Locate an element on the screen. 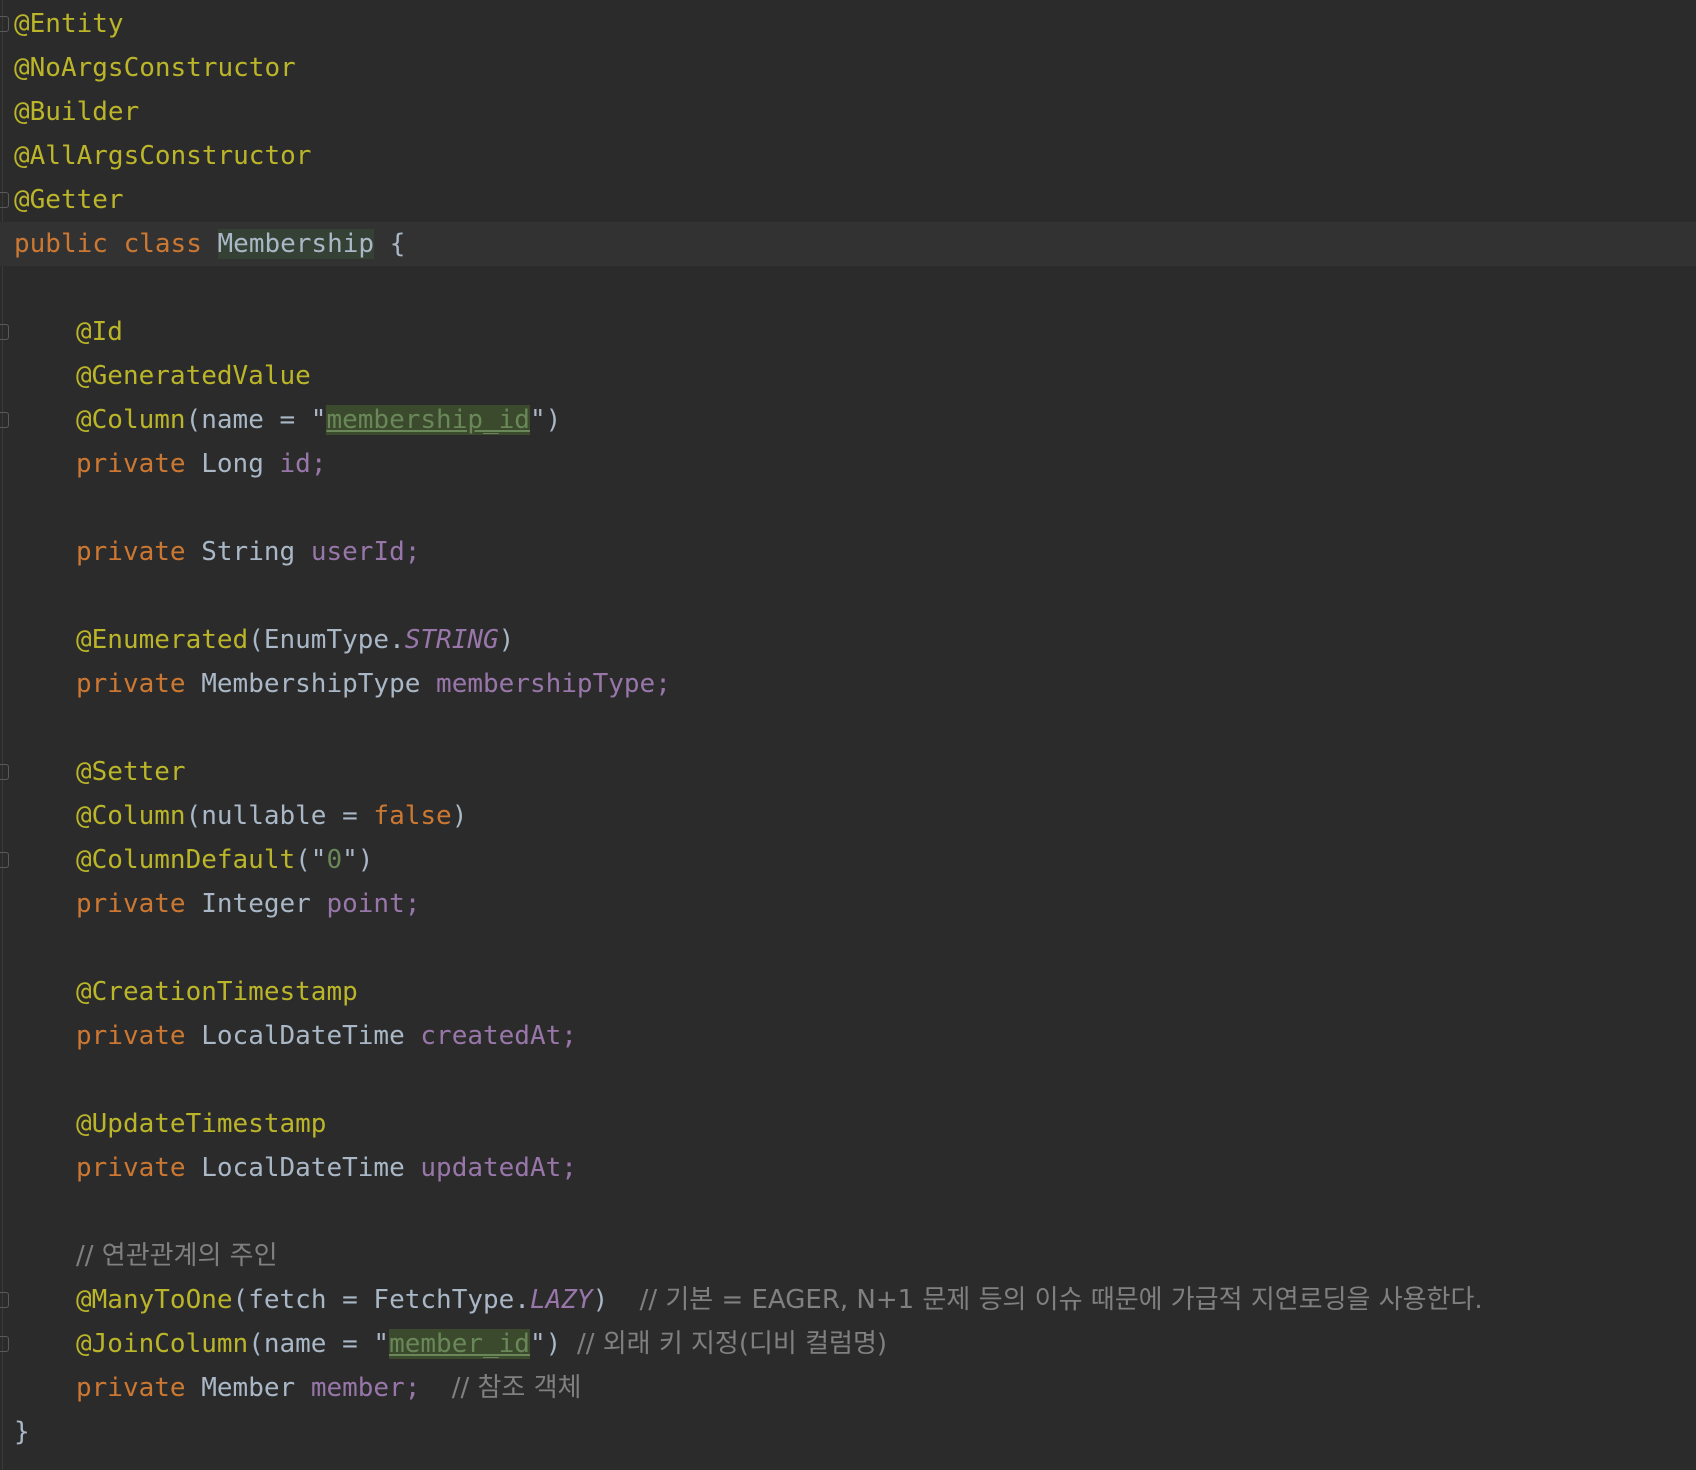 Image resolution: width=1696 pixels, height=1470 pixels. enum-const-string: STRING is located at coordinates (451, 640).